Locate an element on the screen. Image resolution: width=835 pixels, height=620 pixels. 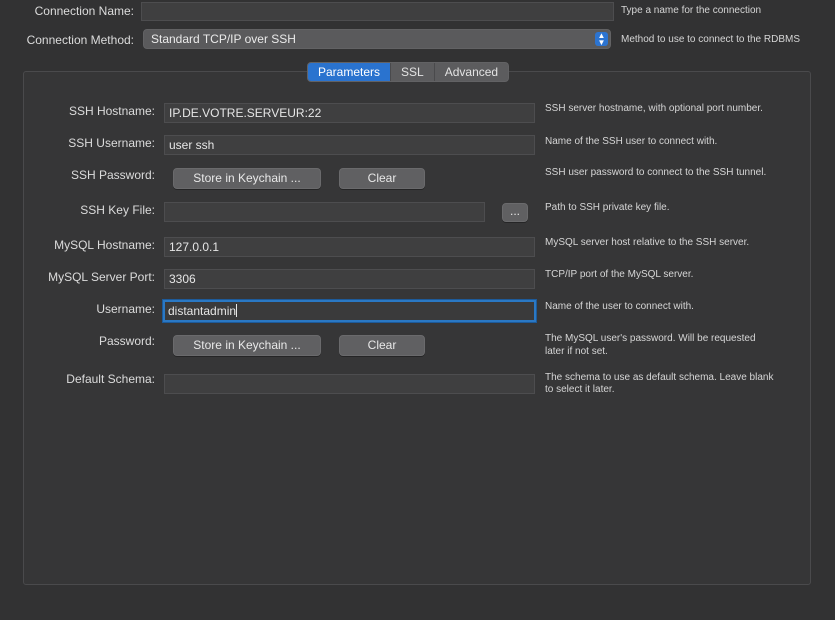
ssh-clear-password-button: Clear is located at coordinates (382, 178).